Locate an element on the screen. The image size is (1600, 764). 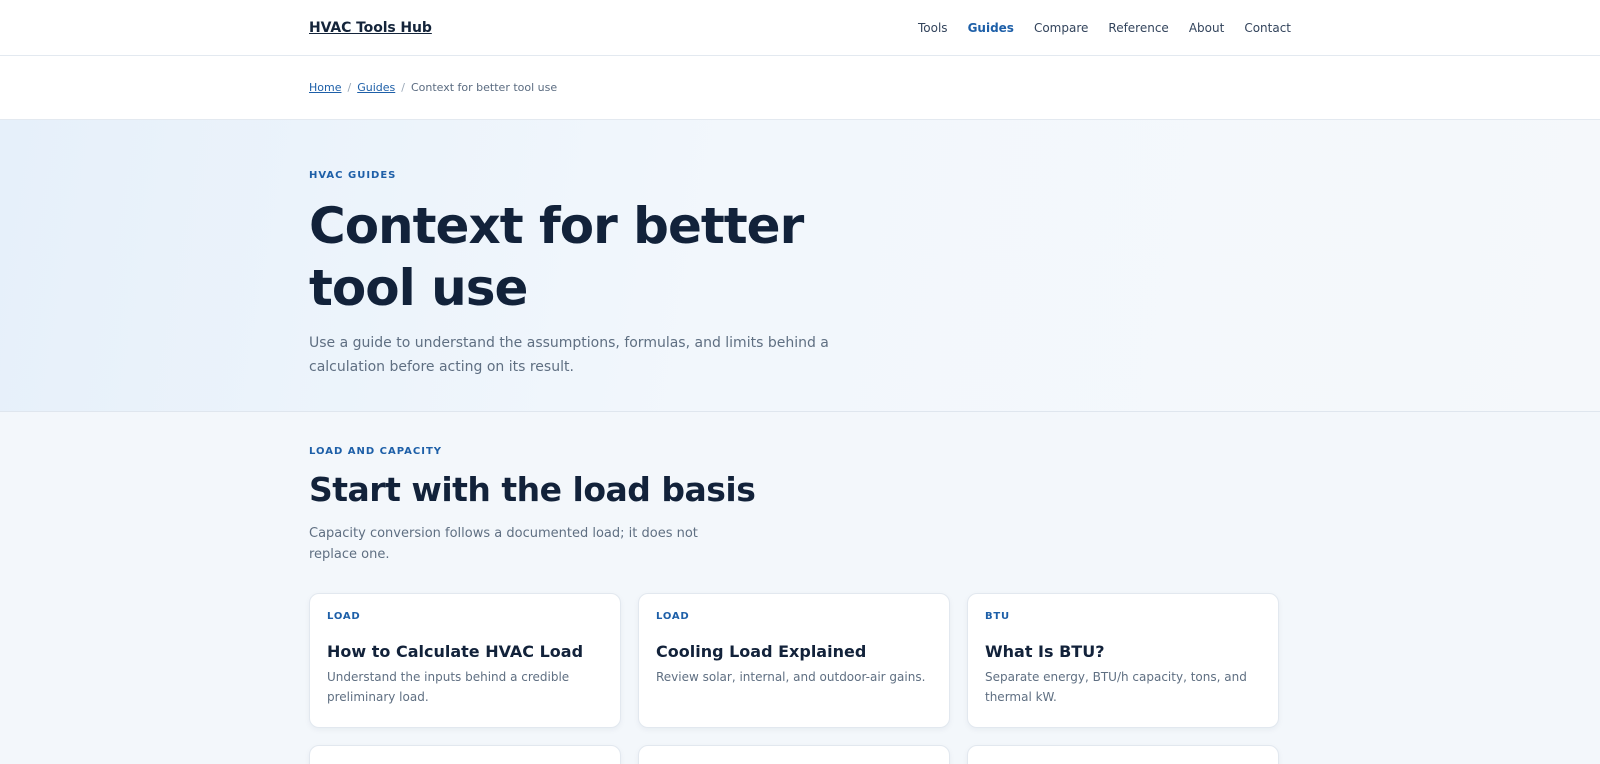
brand-logo-link: HVAC Tools Hub is located at coordinates (370, 28).